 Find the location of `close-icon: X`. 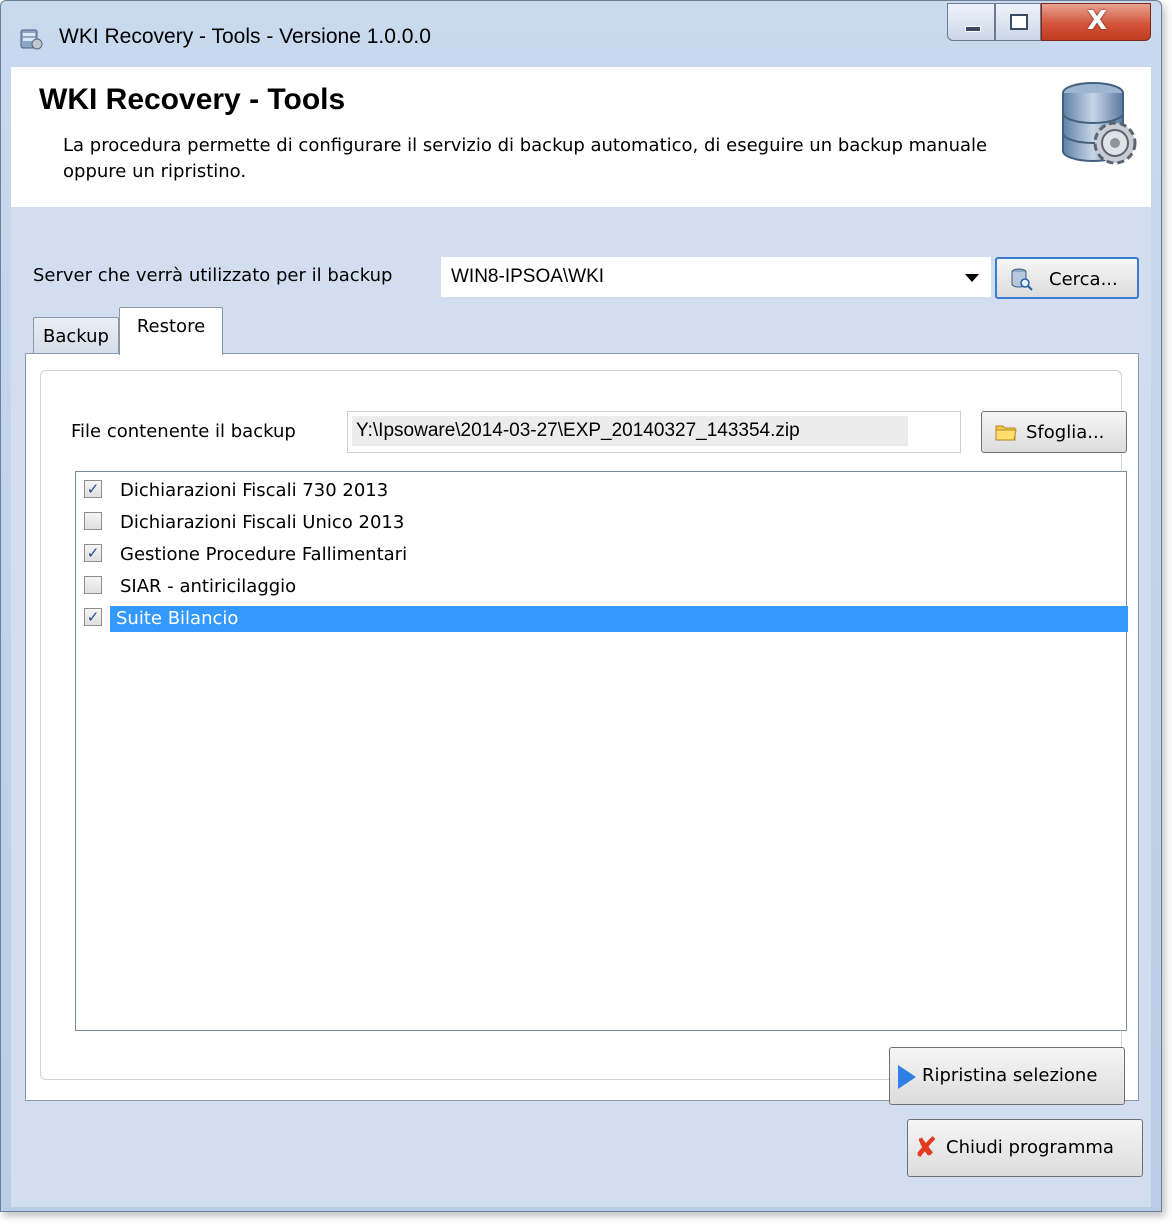

close-icon: X is located at coordinates (1097, 21).